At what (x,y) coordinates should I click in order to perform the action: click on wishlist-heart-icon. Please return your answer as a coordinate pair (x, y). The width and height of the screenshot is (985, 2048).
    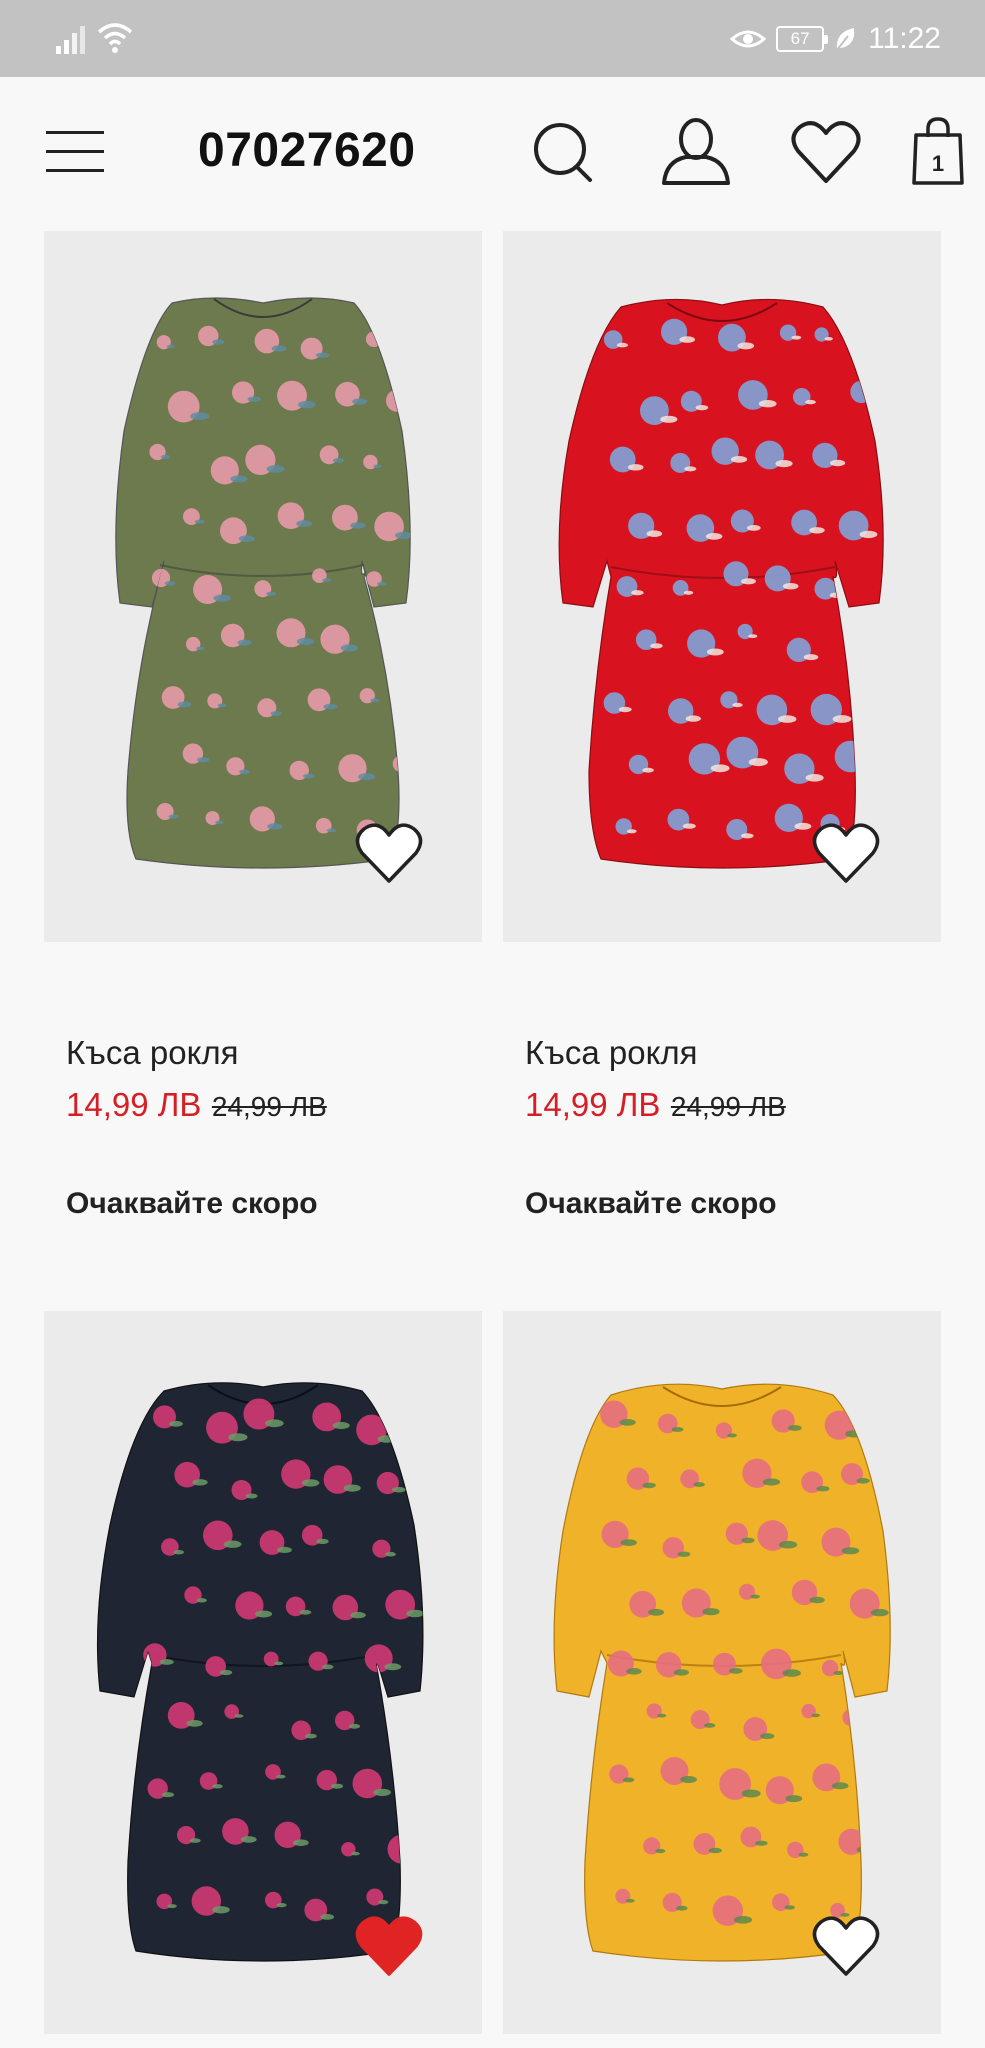
    Looking at the image, I should click on (826, 152).